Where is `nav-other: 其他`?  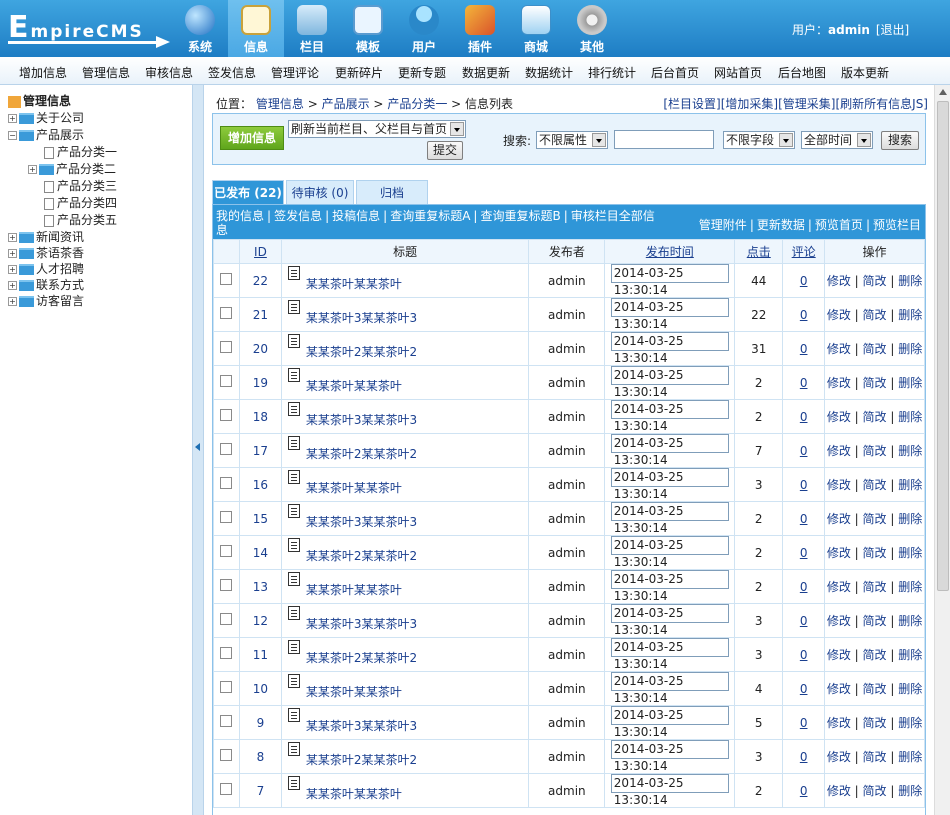 nav-other: 其他 is located at coordinates (592, 28).